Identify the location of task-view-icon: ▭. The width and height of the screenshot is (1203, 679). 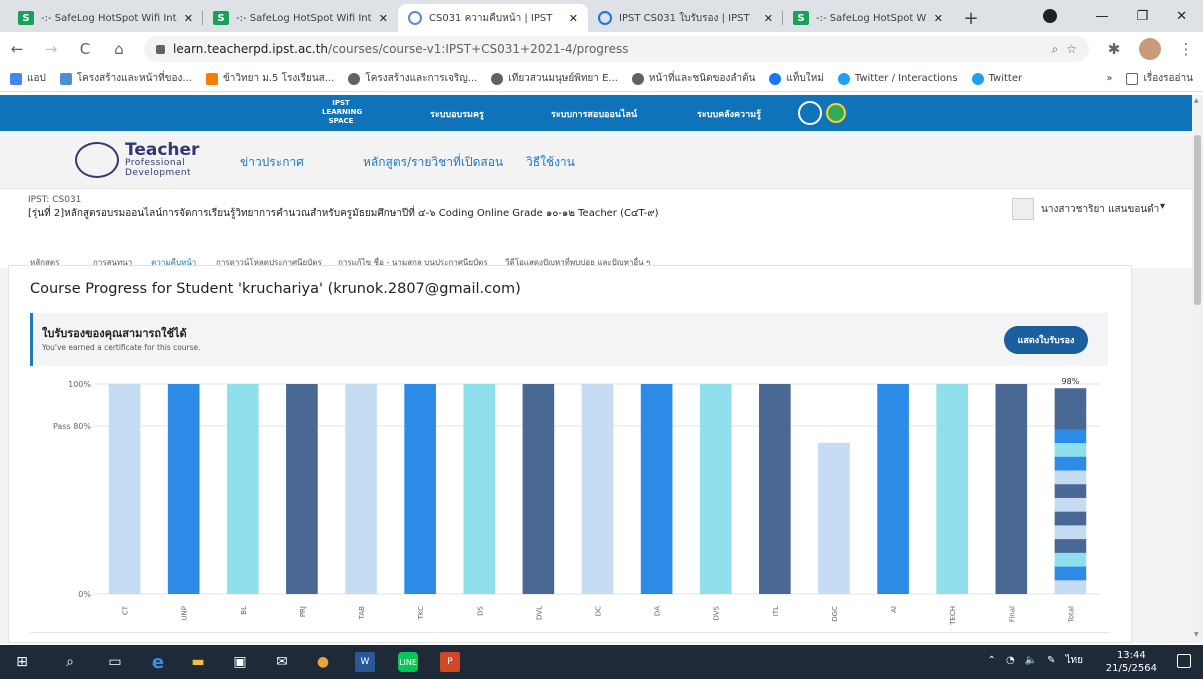
(115, 662).